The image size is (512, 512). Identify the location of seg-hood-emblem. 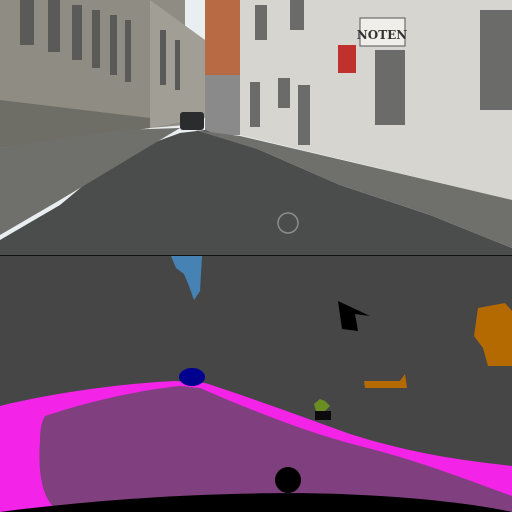
(288, 480).